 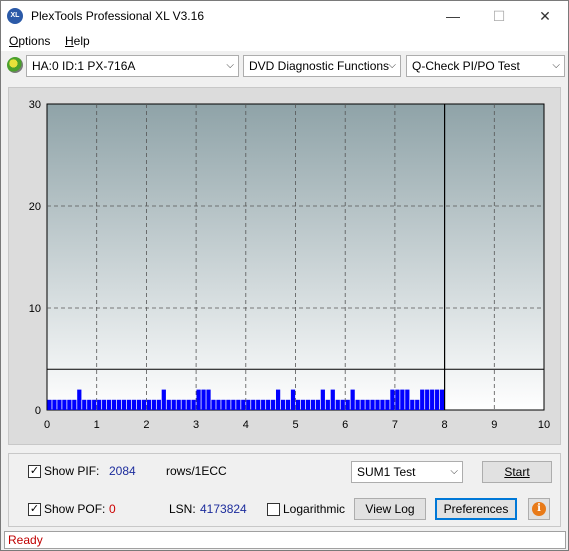 What do you see at coordinates (132, 66) in the screenshot?
I see `drive-select: HA:0 ID:1 PX-716A ⌵` at bounding box center [132, 66].